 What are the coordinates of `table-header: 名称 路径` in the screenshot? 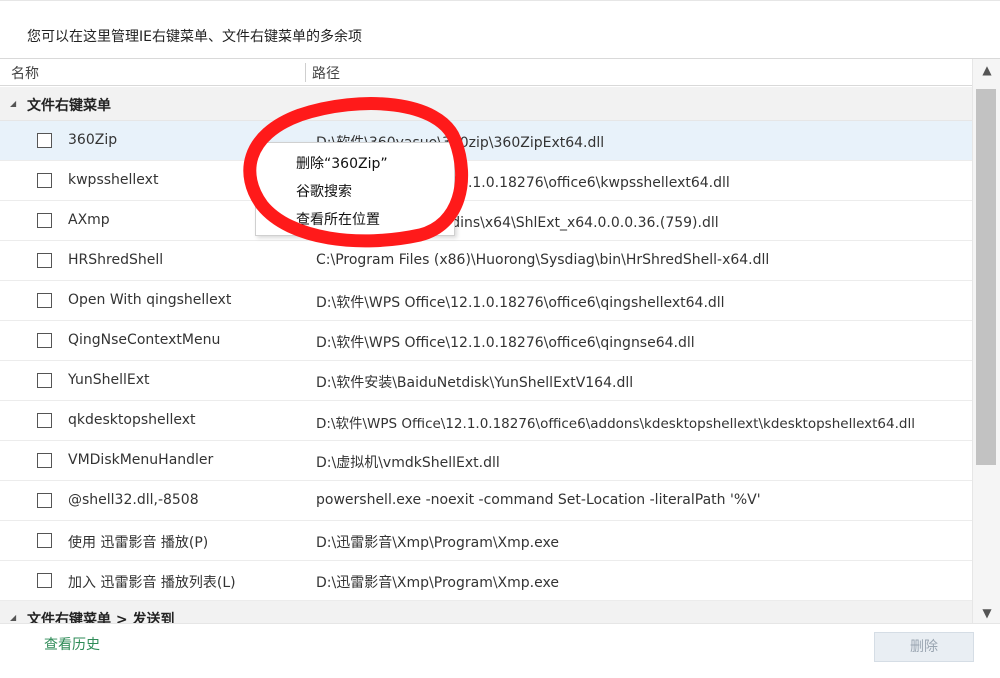 It's located at (486, 72).